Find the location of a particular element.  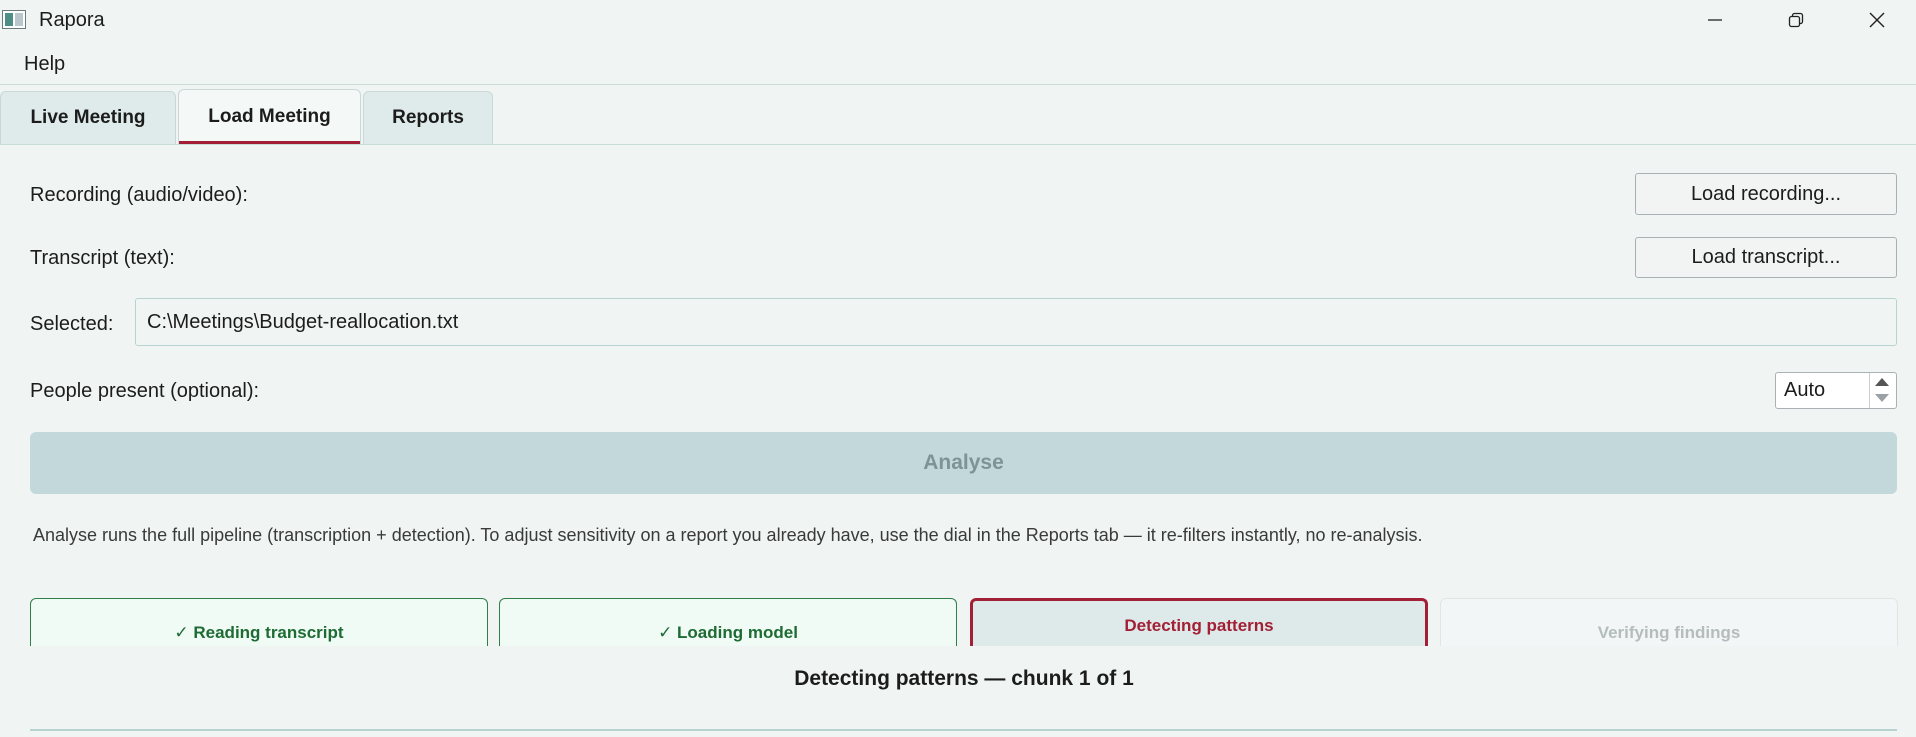

tab-live-meeting: Live Meeting is located at coordinates (88, 117).